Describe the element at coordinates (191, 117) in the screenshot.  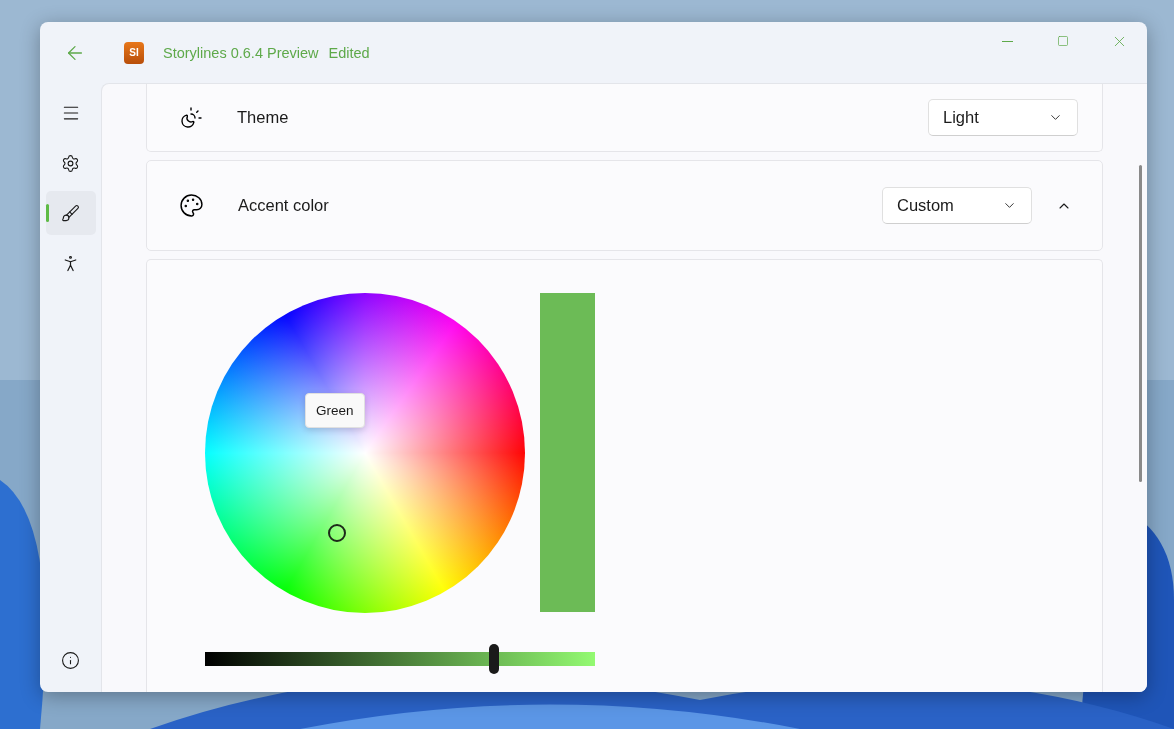
I see `brightness-icon` at that location.